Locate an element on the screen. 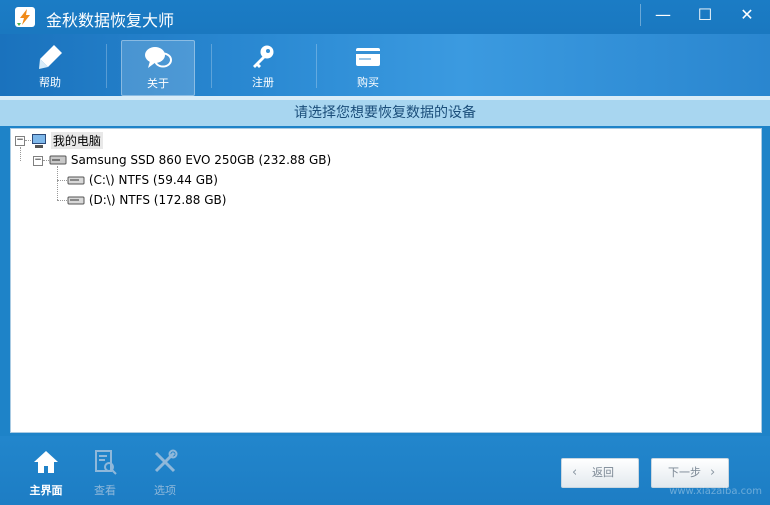 Image resolution: width=770 pixels, height=505 pixels. tree-node-my-computer: 我的电脑 is located at coordinates (67, 140).